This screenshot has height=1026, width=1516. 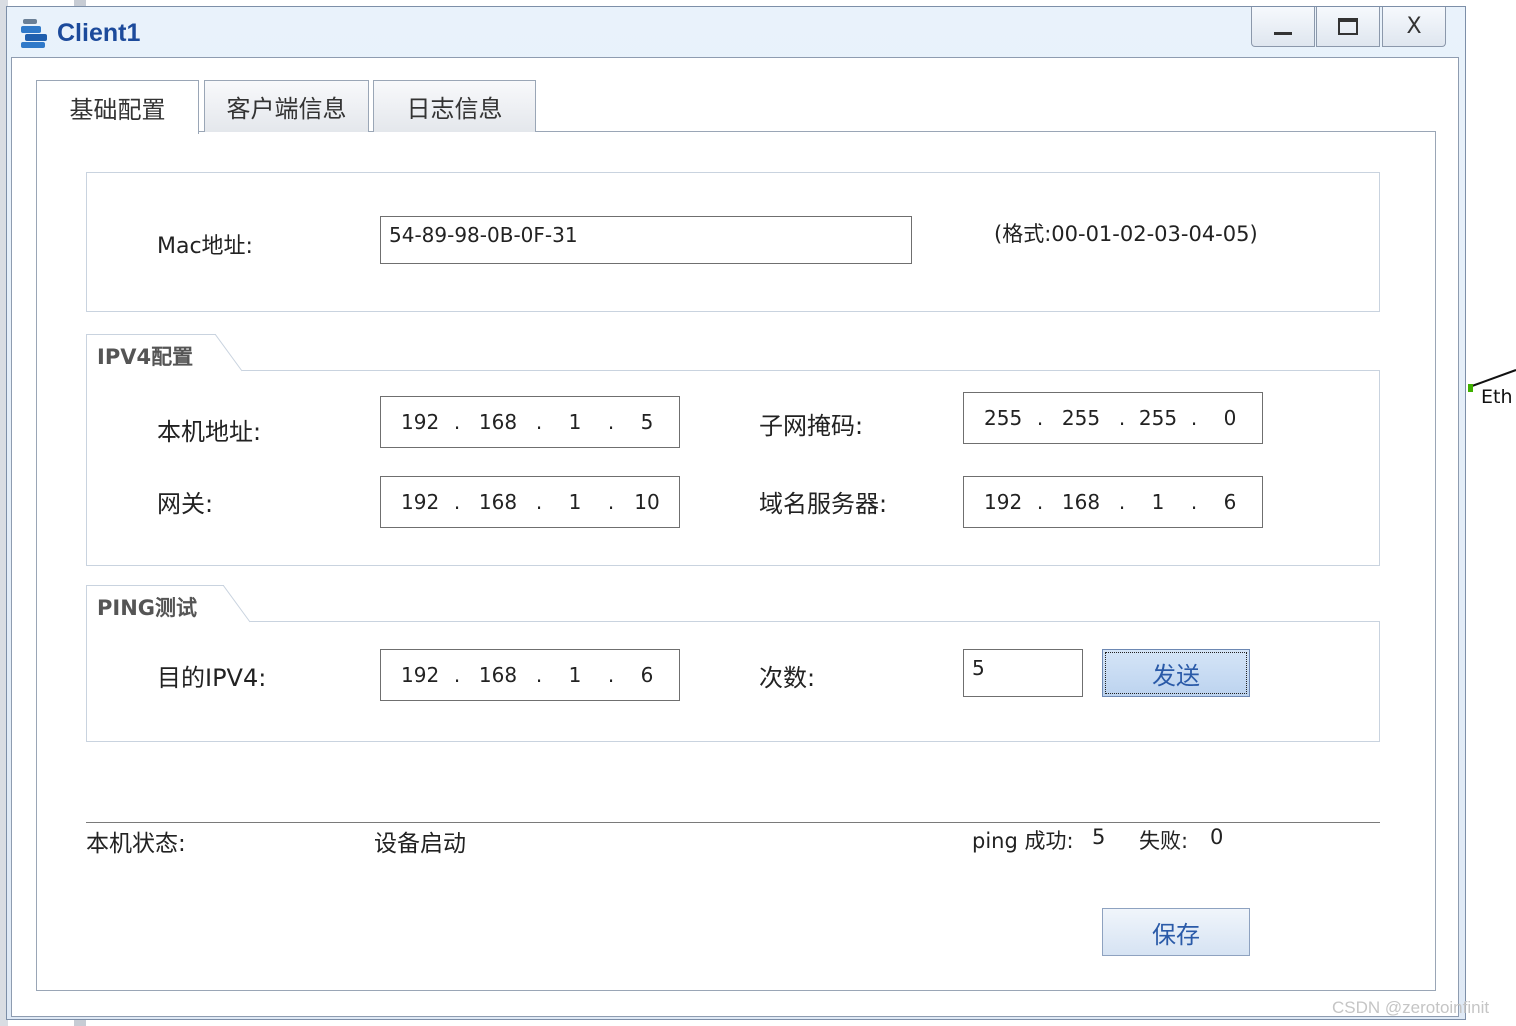 What do you see at coordinates (1283, 27) in the screenshot?
I see `minimize-button` at bounding box center [1283, 27].